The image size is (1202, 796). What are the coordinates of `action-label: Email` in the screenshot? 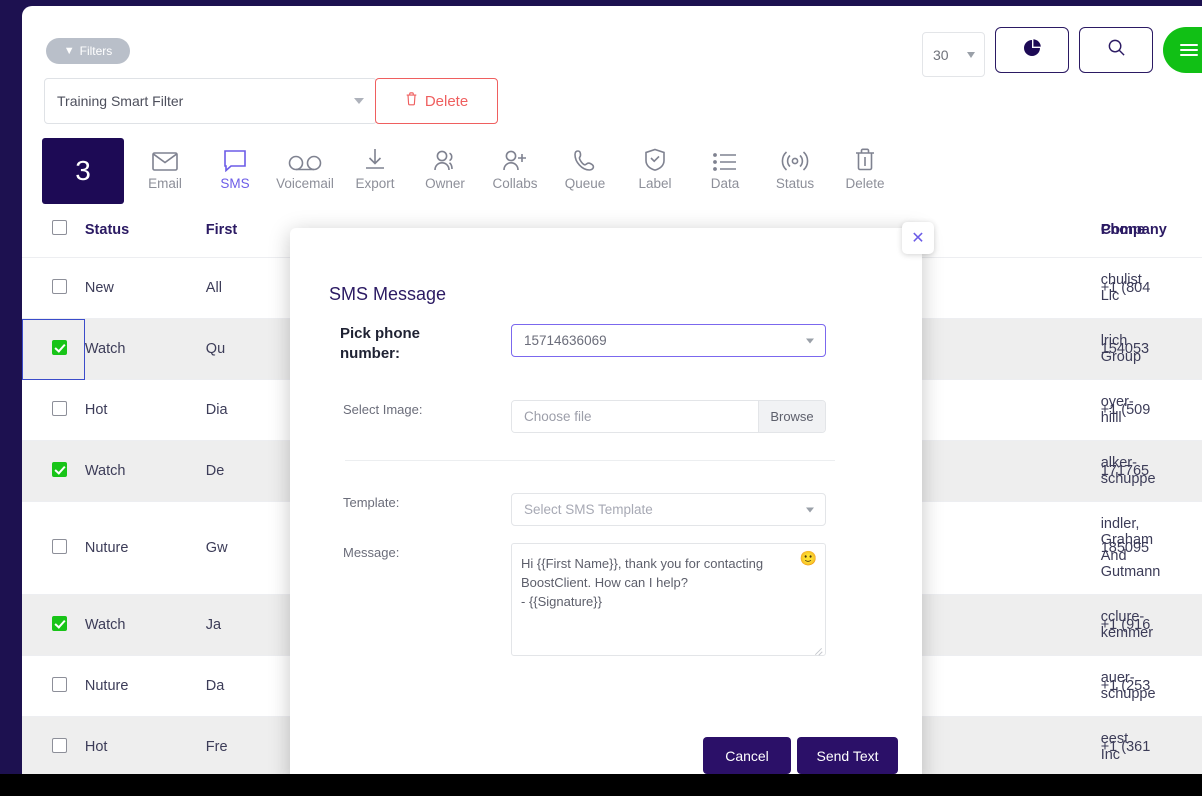 It's located at (165, 183).